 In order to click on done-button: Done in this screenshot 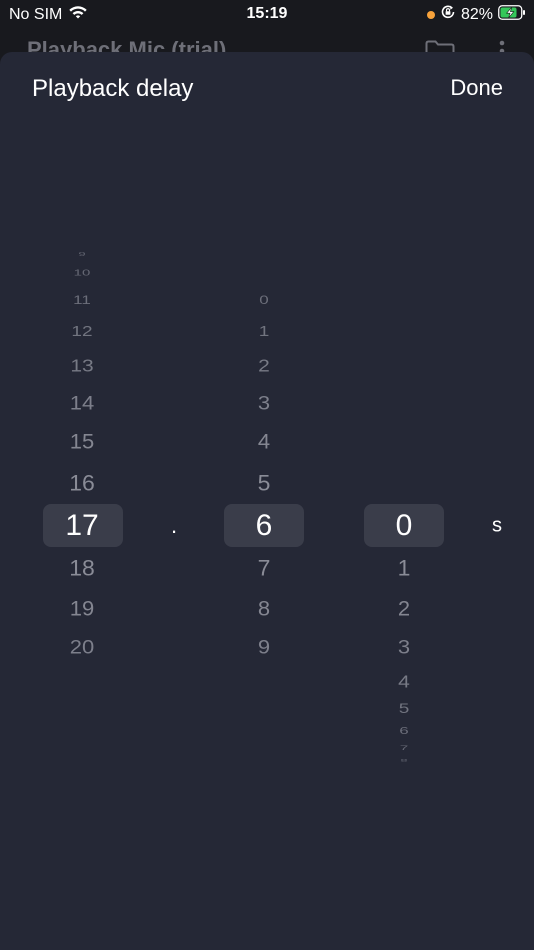, I will do `click(476, 88)`.